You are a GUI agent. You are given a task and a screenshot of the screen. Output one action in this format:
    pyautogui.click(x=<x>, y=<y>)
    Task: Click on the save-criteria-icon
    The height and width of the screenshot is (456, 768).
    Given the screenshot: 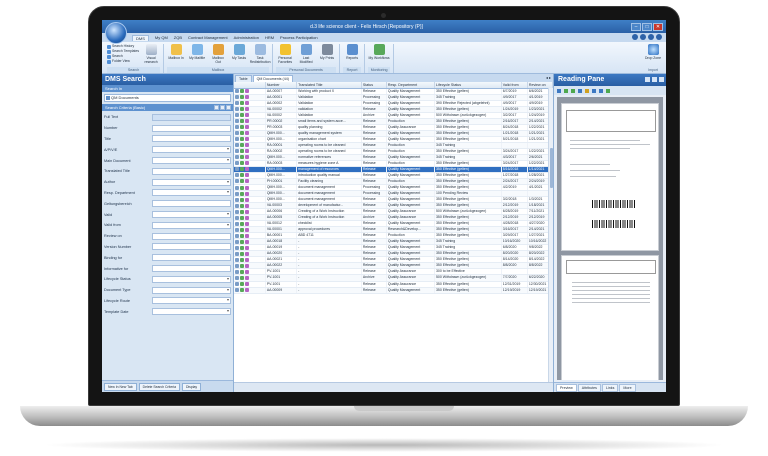 What is the action you would take?
    pyautogui.click(x=222, y=107)
    